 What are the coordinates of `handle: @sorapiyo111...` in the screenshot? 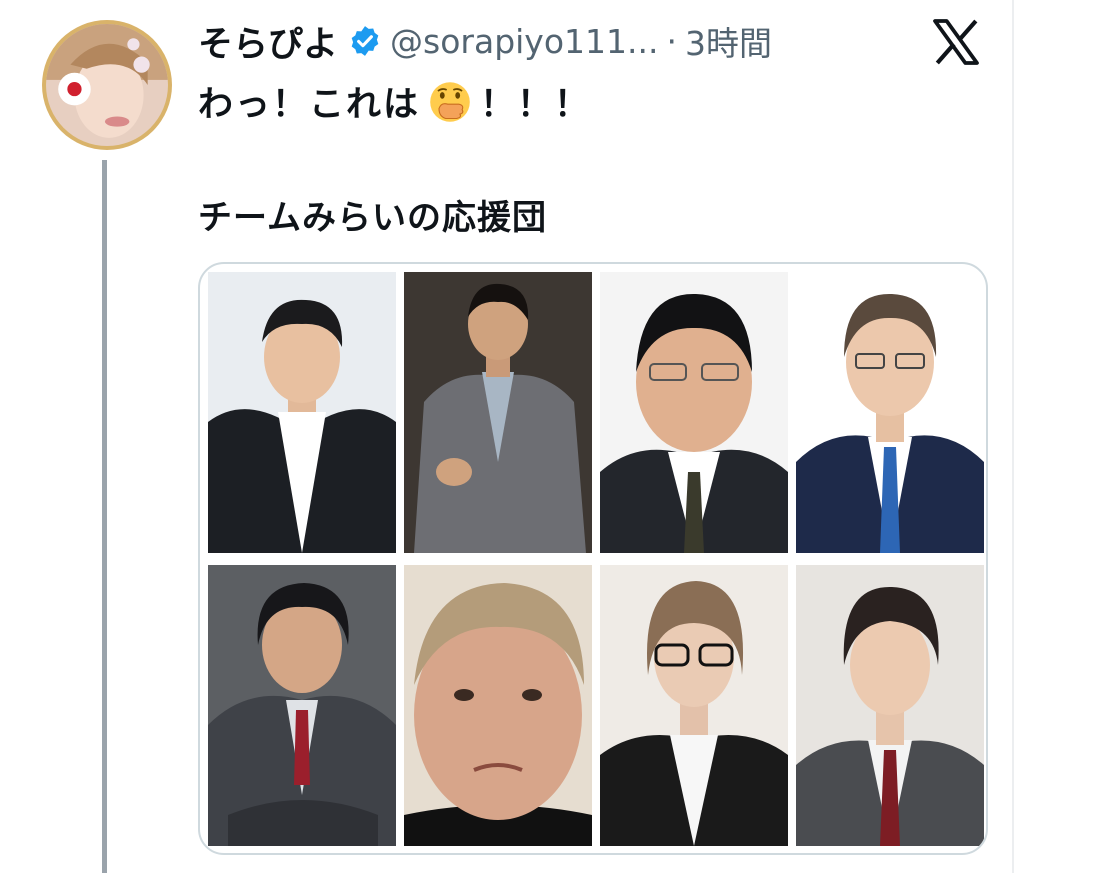 It's located at (524, 41).